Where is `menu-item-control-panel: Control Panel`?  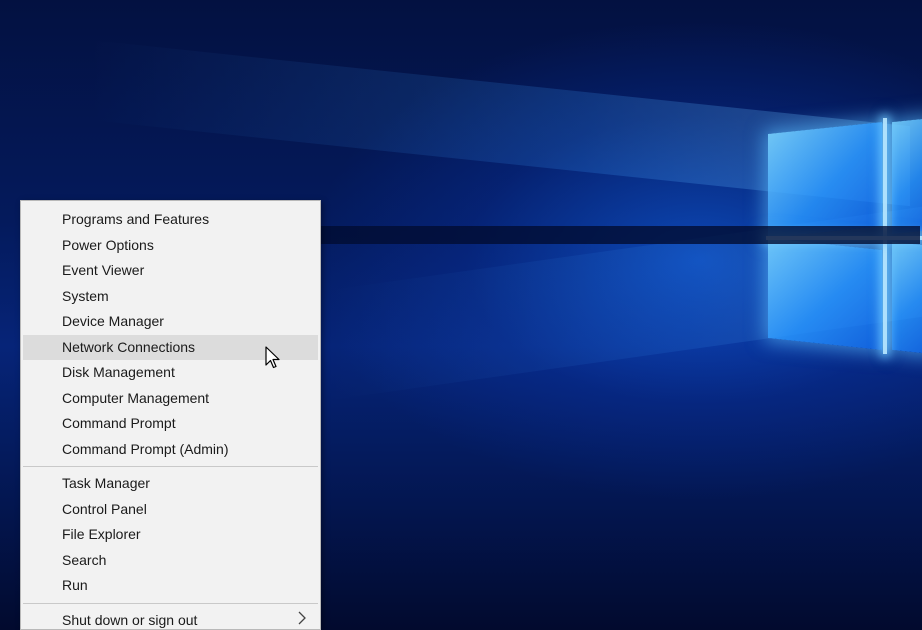
menu-item-control-panel: Control Panel is located at coordinates (170, 510).